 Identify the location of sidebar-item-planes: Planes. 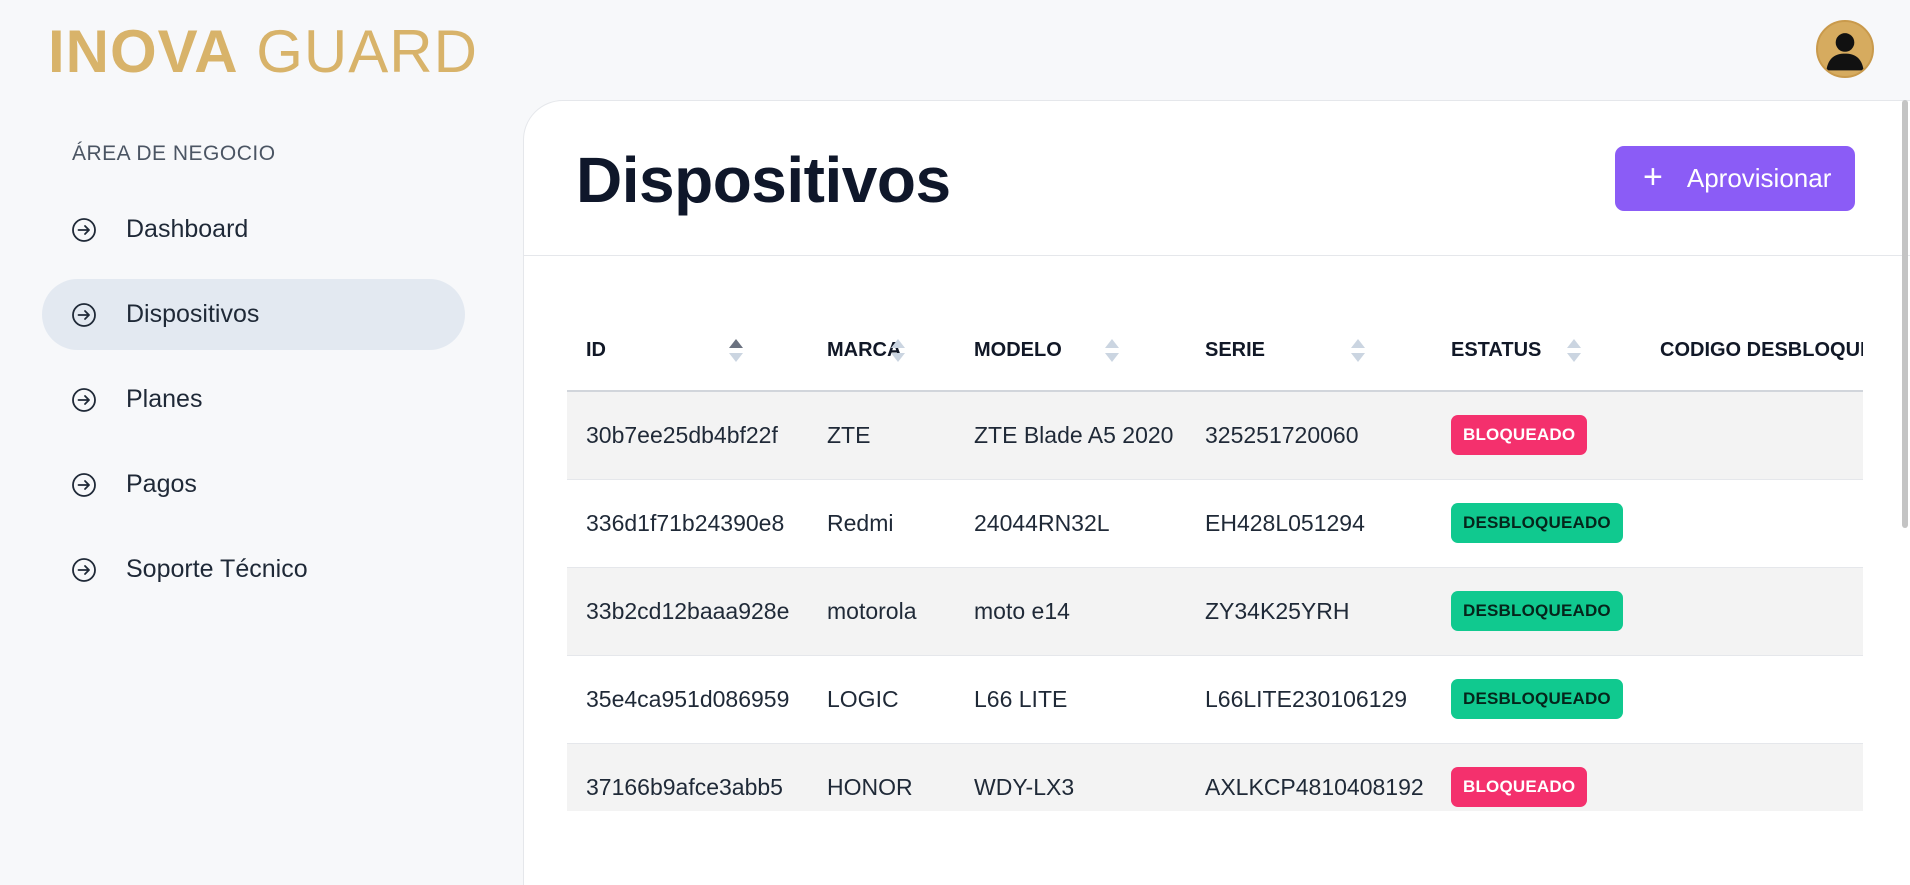
(253, 399).